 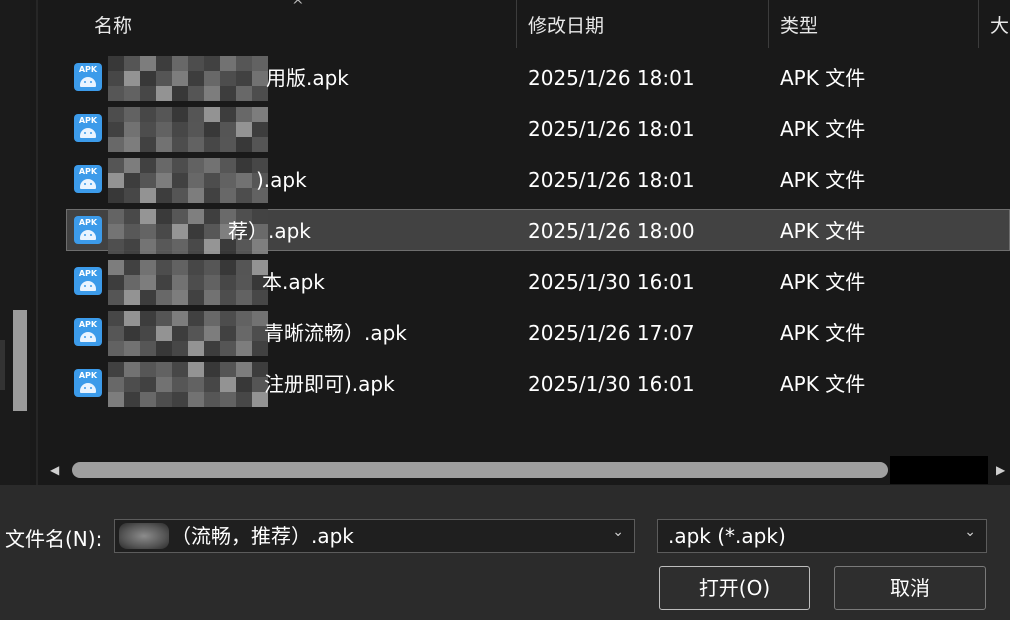 What do you see at coordinates (113, 26) in the screenshot?
I see `column-header-name: 名称` at bounding box center [113, 26].